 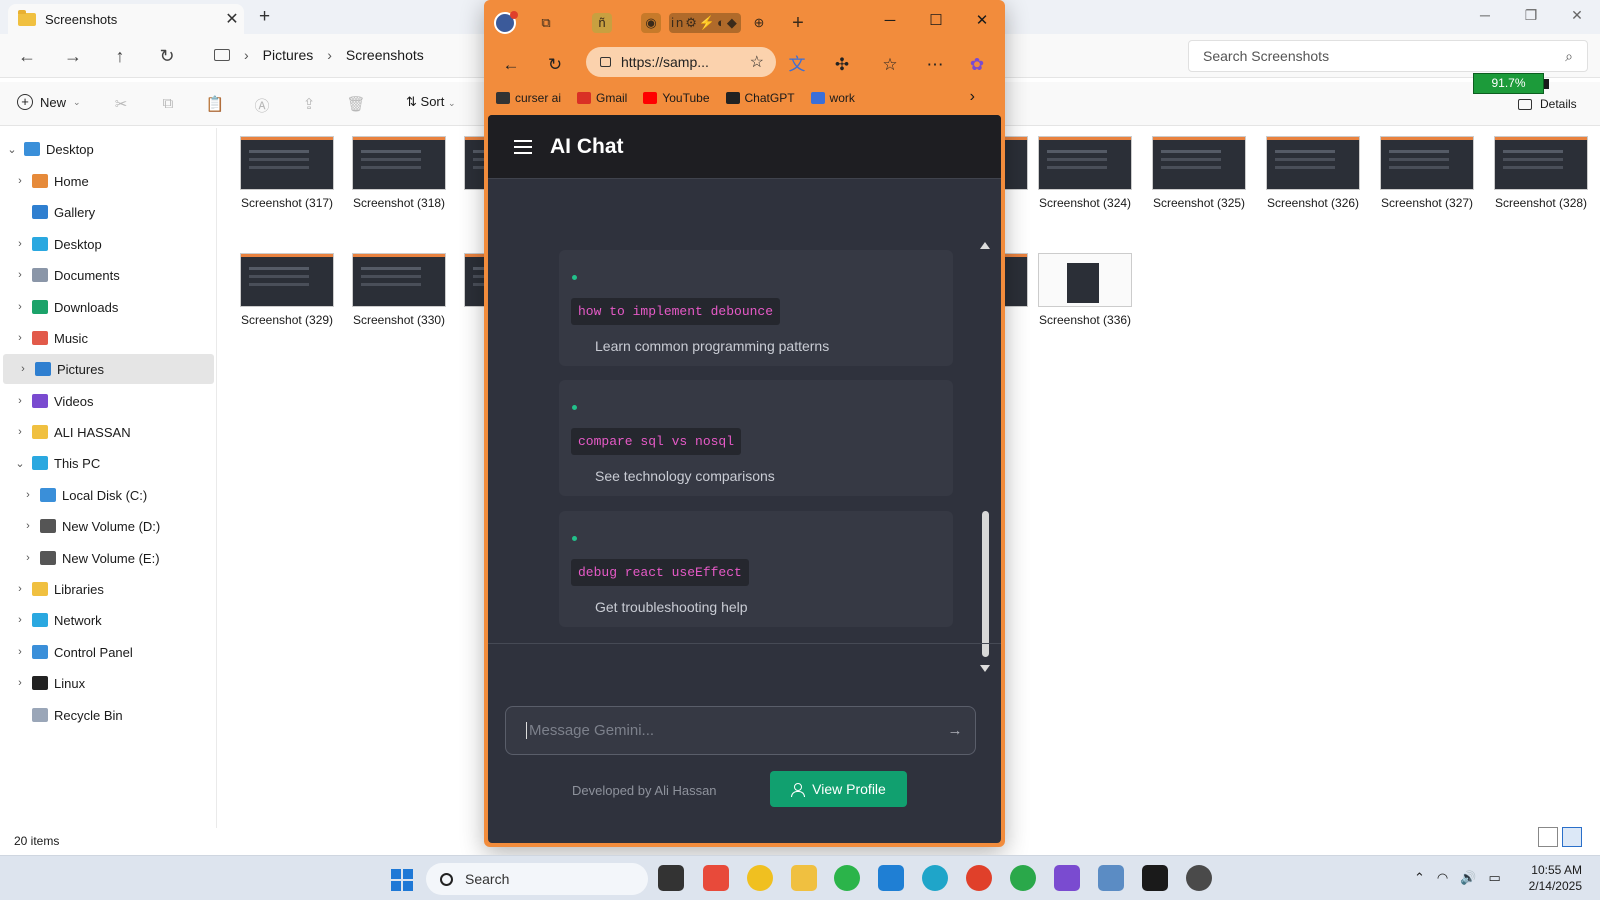 I want to click on system-clock: 10:55 AM 2/14/2025, so click(x=1555, y=878).